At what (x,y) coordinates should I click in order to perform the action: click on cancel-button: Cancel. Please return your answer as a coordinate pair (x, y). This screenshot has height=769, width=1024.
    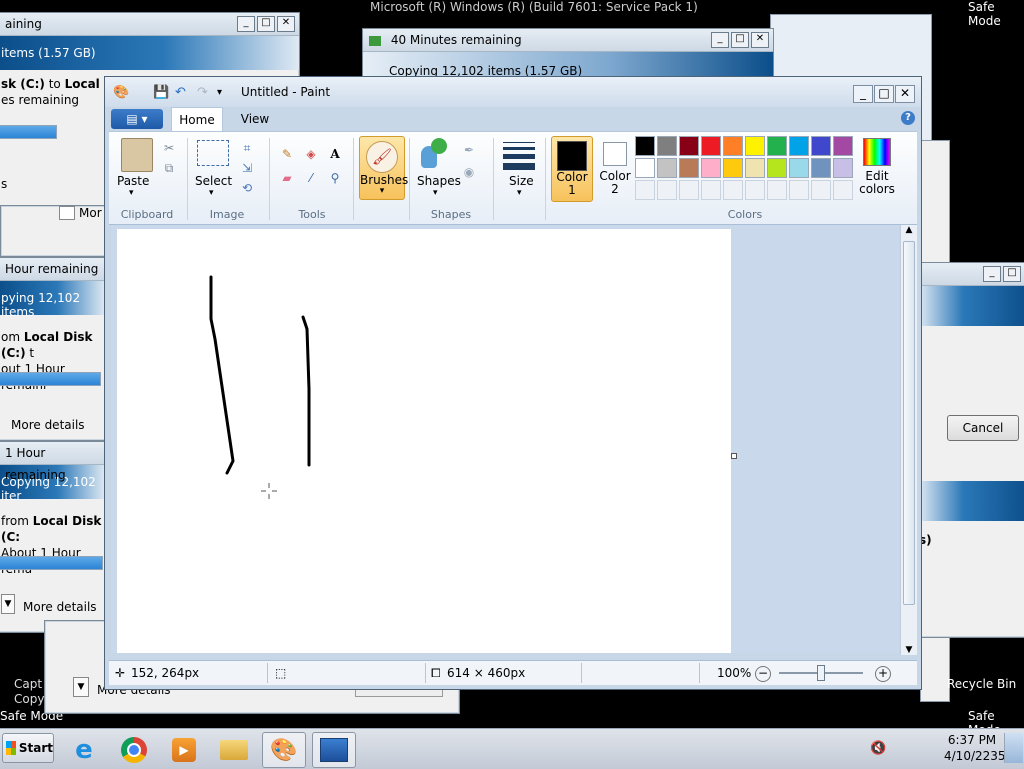
    Looking at the image, I should click on (983, 428).